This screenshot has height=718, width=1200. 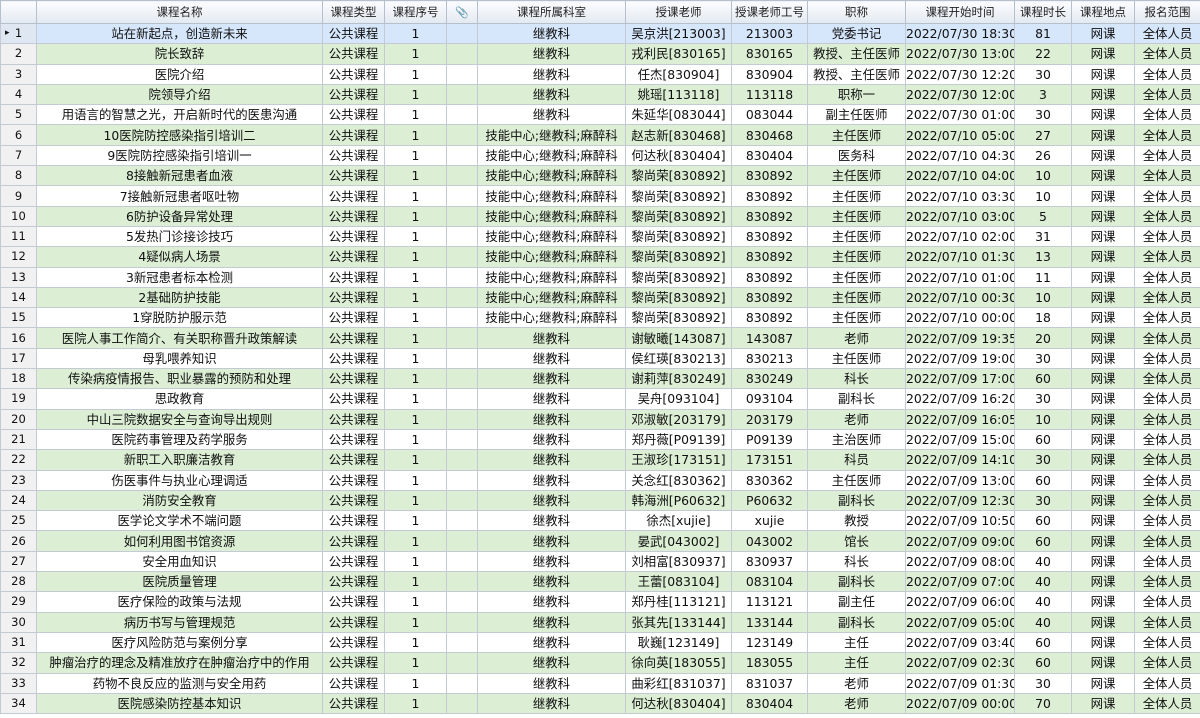 What do you see at coordinates (18, 297) in the screenshot?
I see `row-number-cell: 14` at bounding box center [18, 297].